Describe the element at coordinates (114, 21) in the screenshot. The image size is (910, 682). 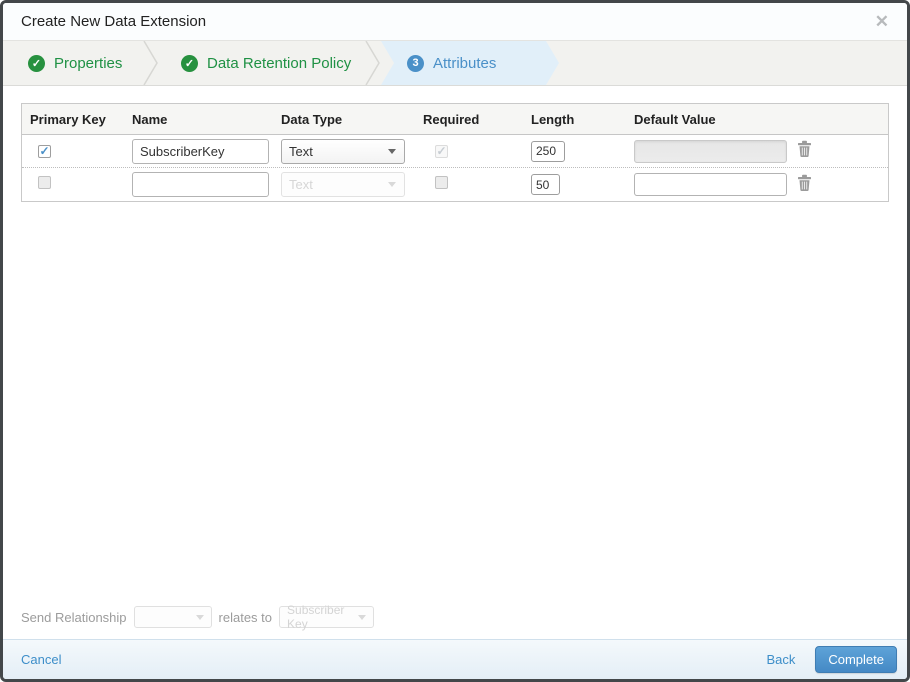
I see `dialog-title: Create New Data Extension` at that location.